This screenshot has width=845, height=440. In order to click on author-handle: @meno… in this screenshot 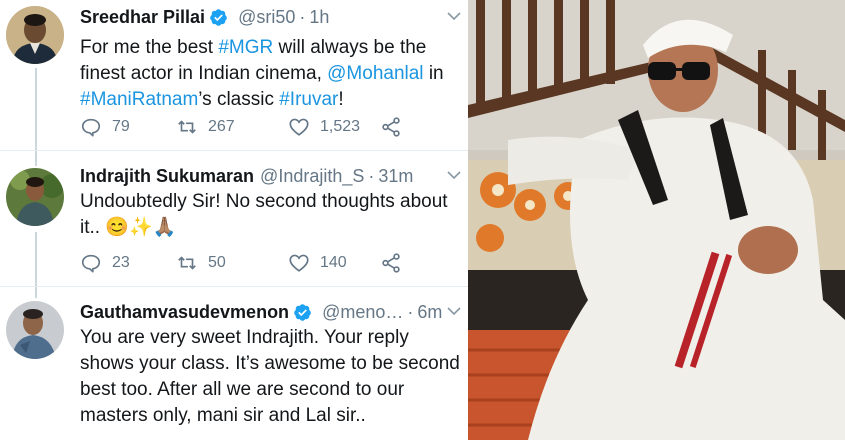, I will do `click(362, 312)`.